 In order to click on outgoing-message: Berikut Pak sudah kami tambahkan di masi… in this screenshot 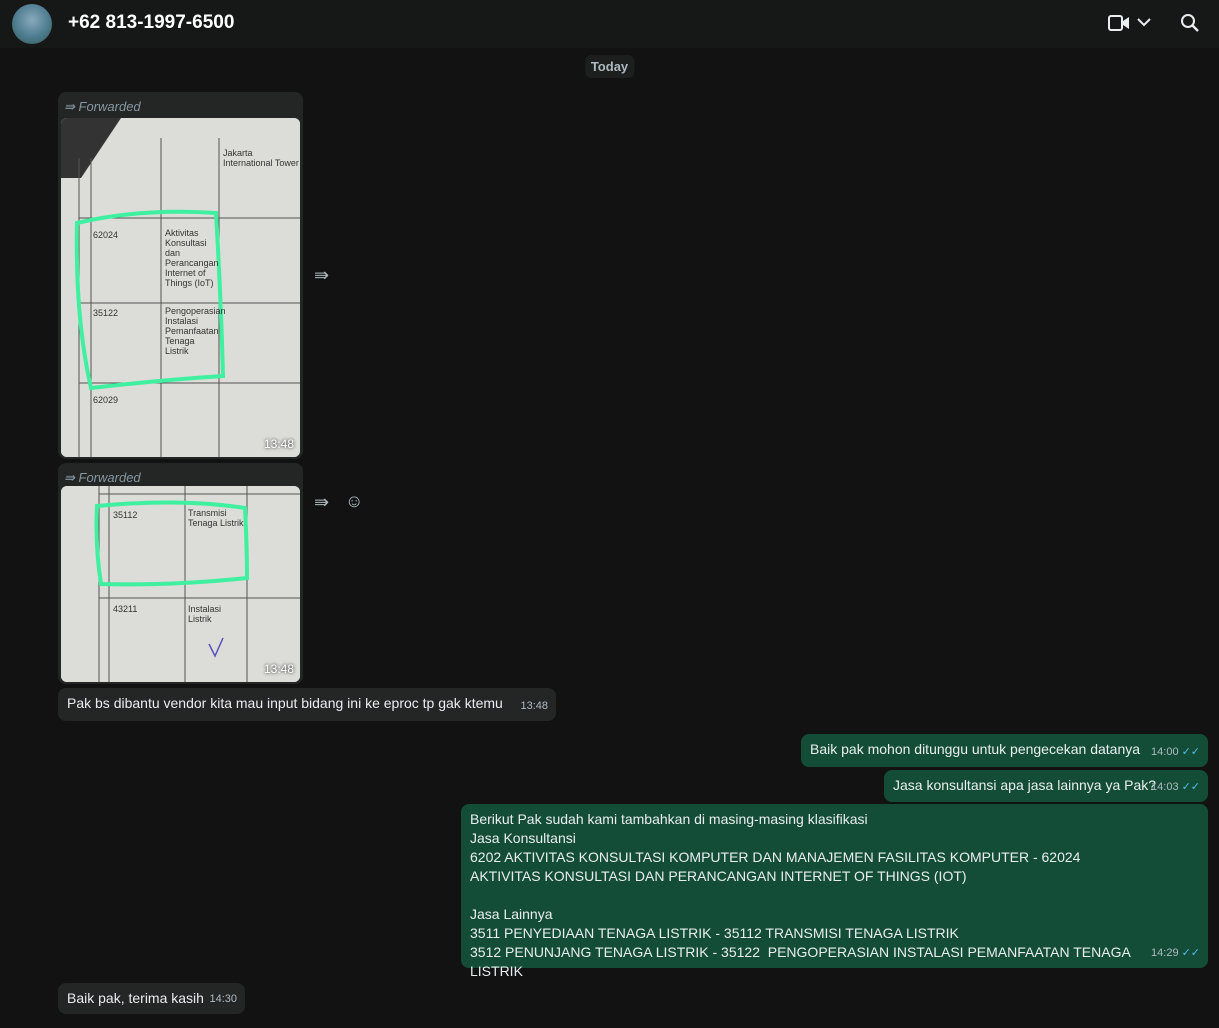, I will do `click(834, 891)`.